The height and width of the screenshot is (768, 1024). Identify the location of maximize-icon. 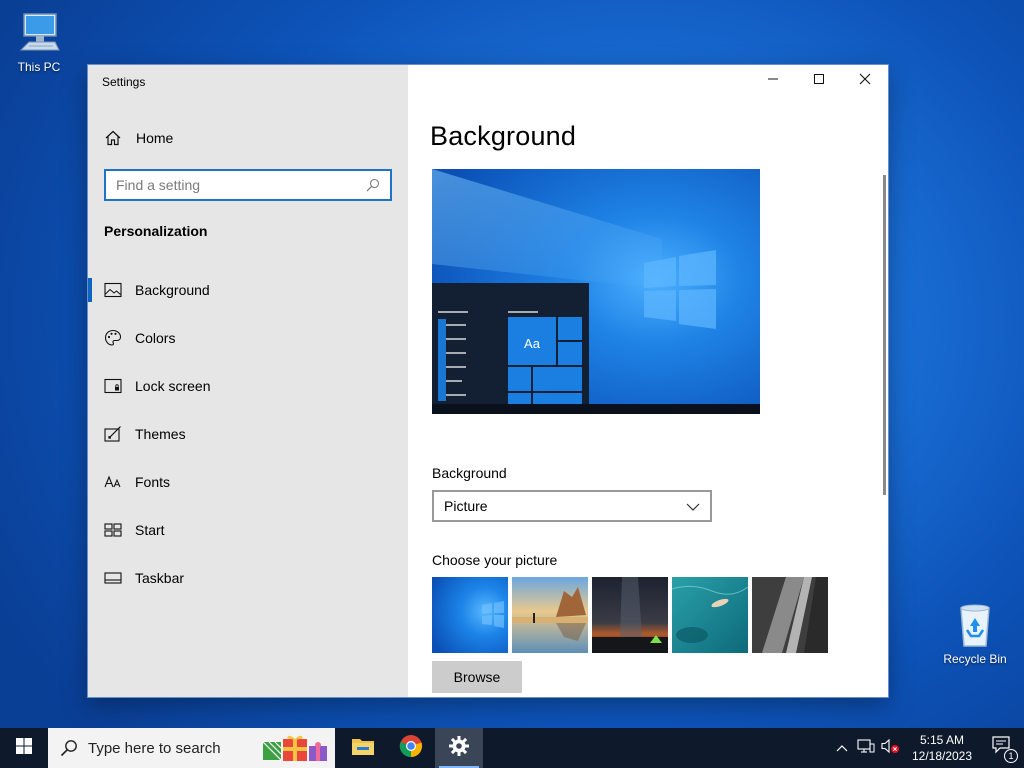
(819, 81).